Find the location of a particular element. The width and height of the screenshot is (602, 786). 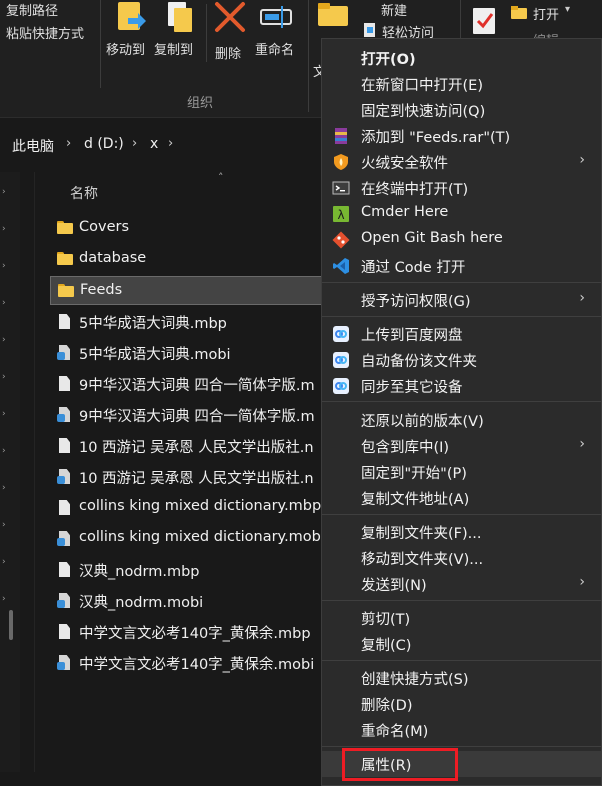

menu-item-label: Cmder Here is located at coordinates (405, 212).